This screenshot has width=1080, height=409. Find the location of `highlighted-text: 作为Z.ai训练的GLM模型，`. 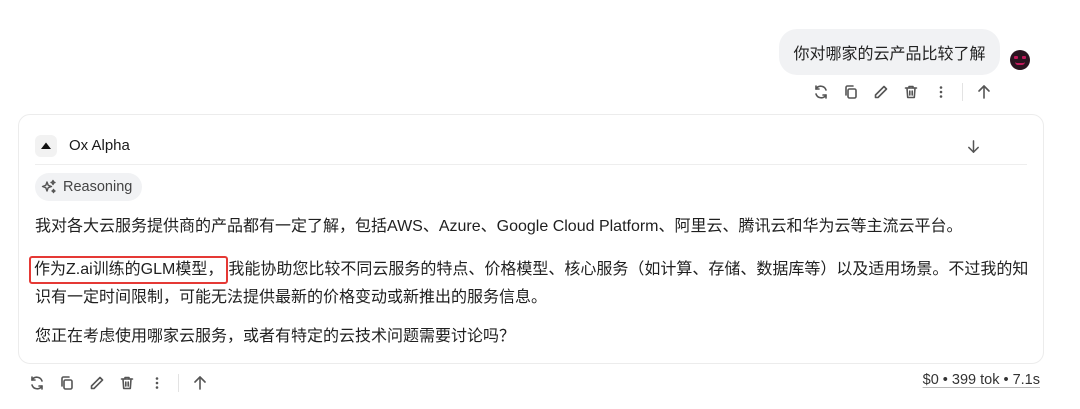

highlighted-text: 作为Z.ai训练的GLM模型， is located at coordinates (129, 270).